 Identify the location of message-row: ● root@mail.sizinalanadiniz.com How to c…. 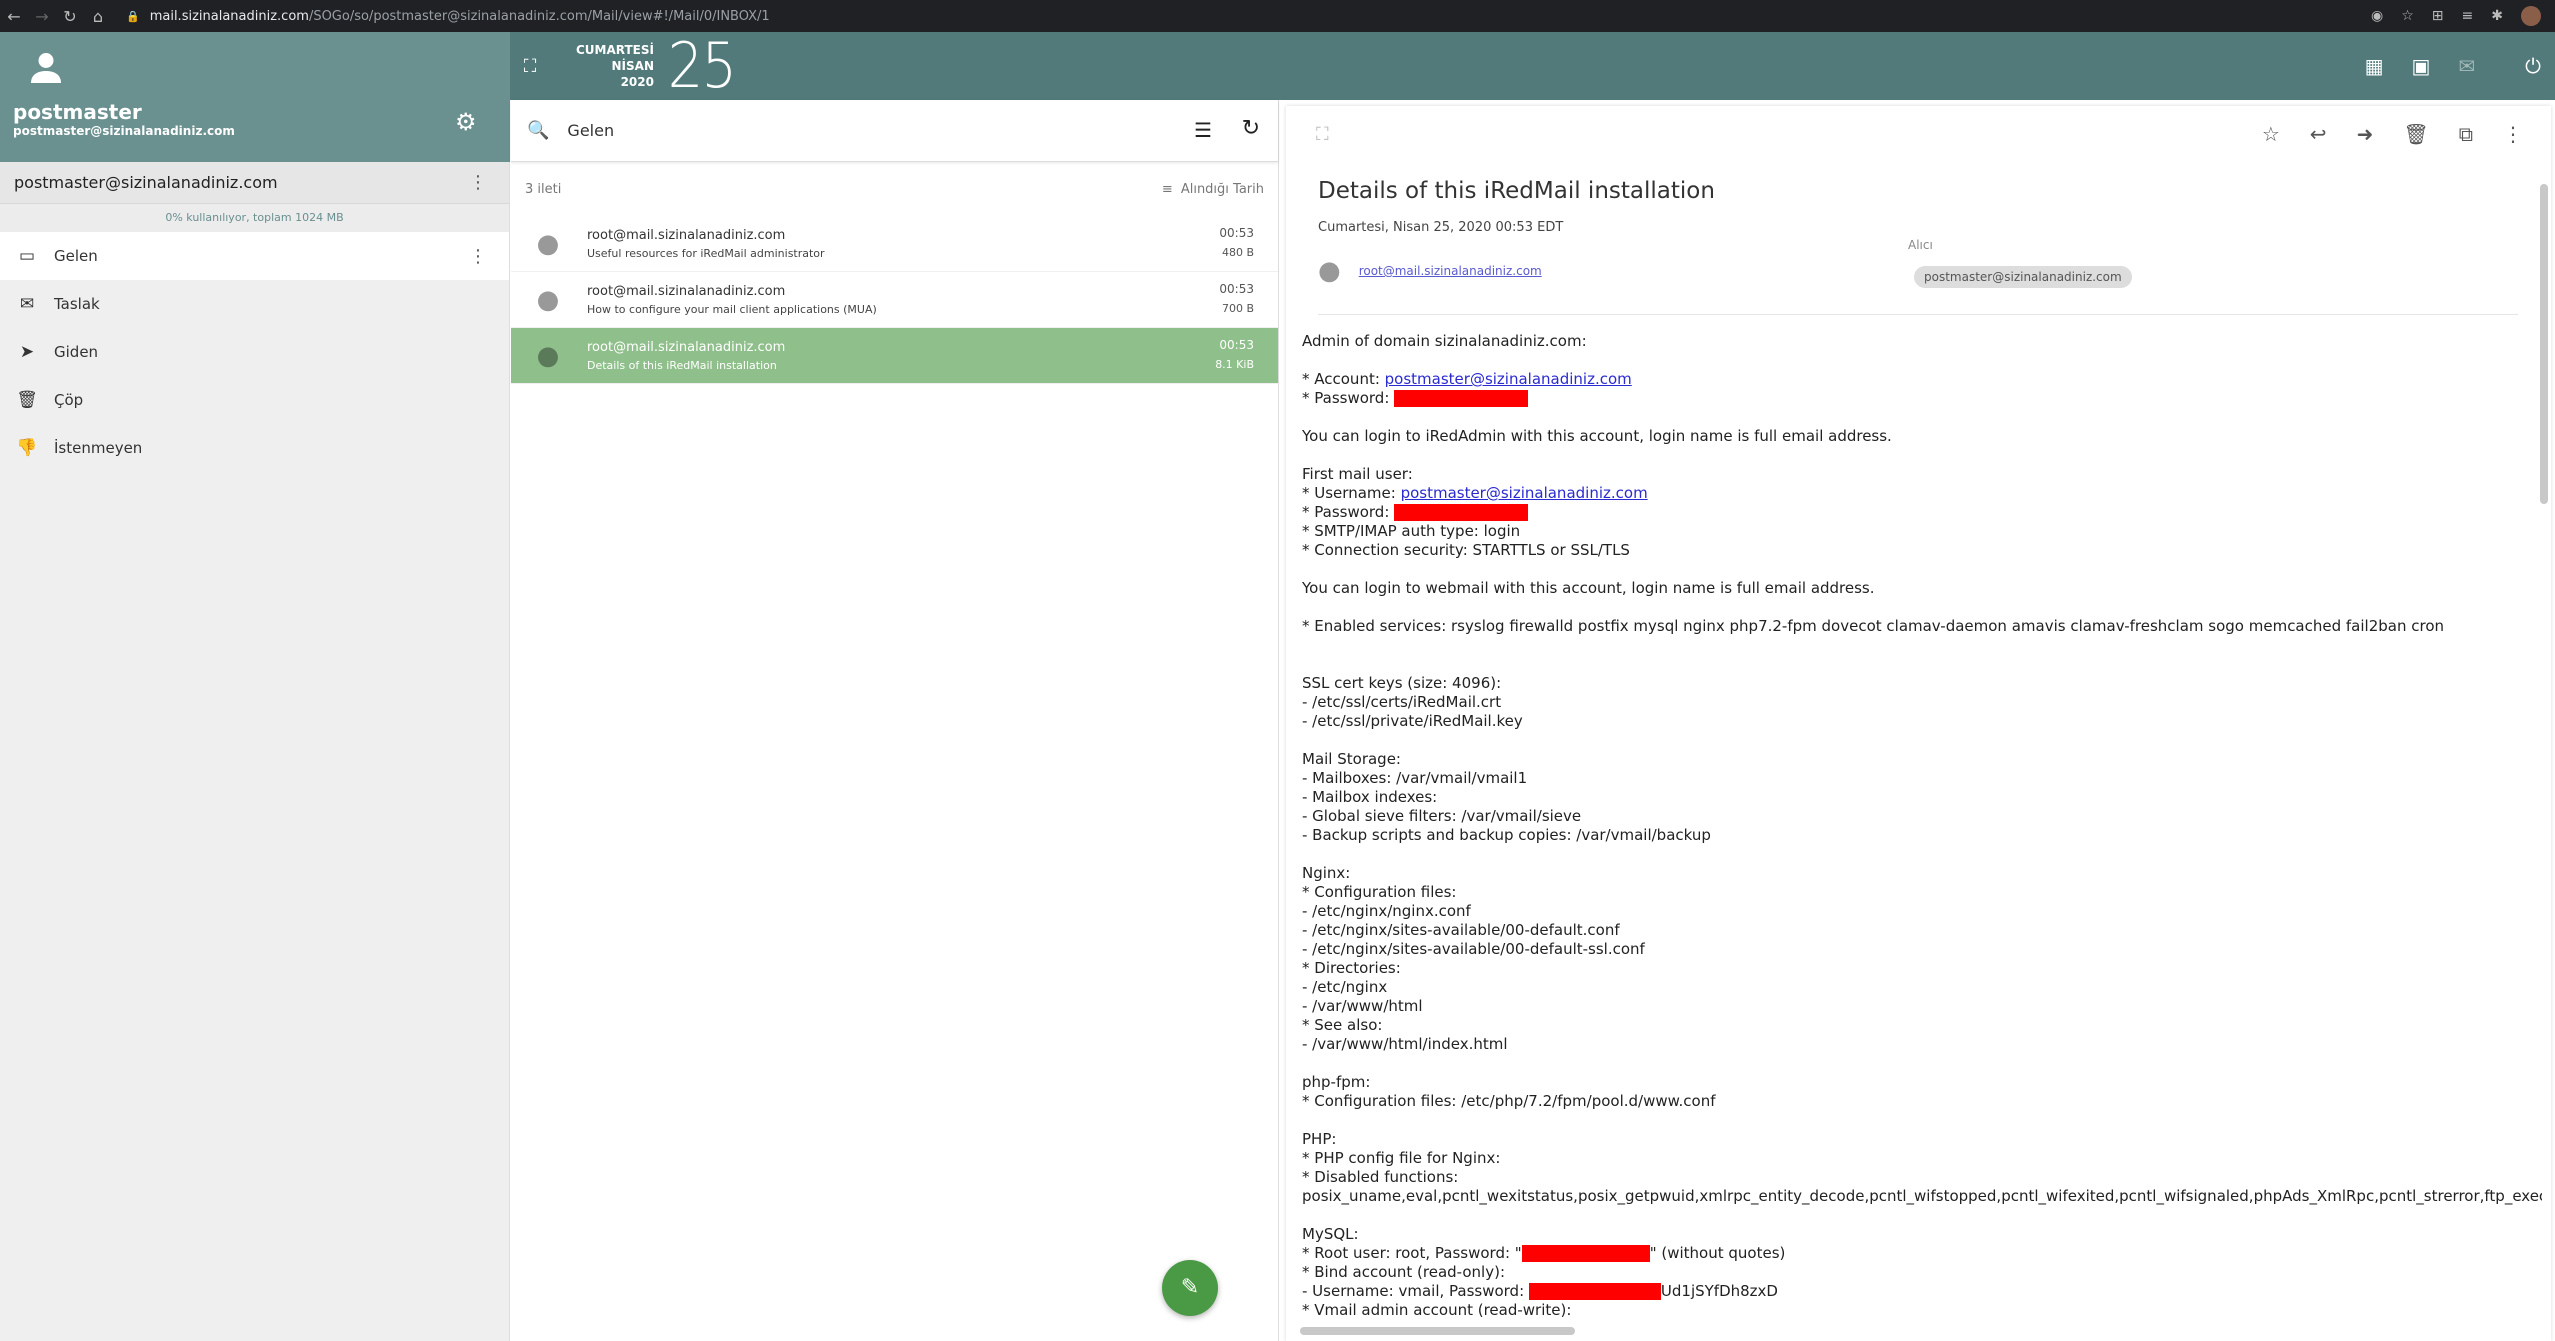
(894, 300).